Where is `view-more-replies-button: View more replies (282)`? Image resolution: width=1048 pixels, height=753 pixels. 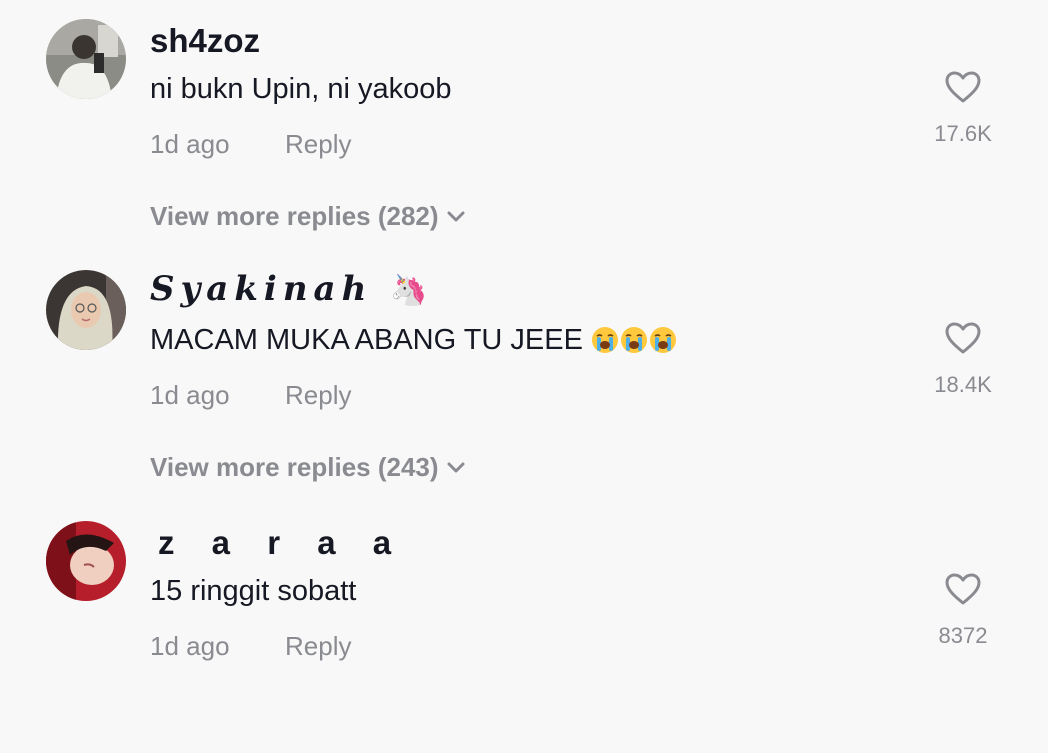 view-more-replies-button: View more replies (282) is located at coordinates (307, 216).